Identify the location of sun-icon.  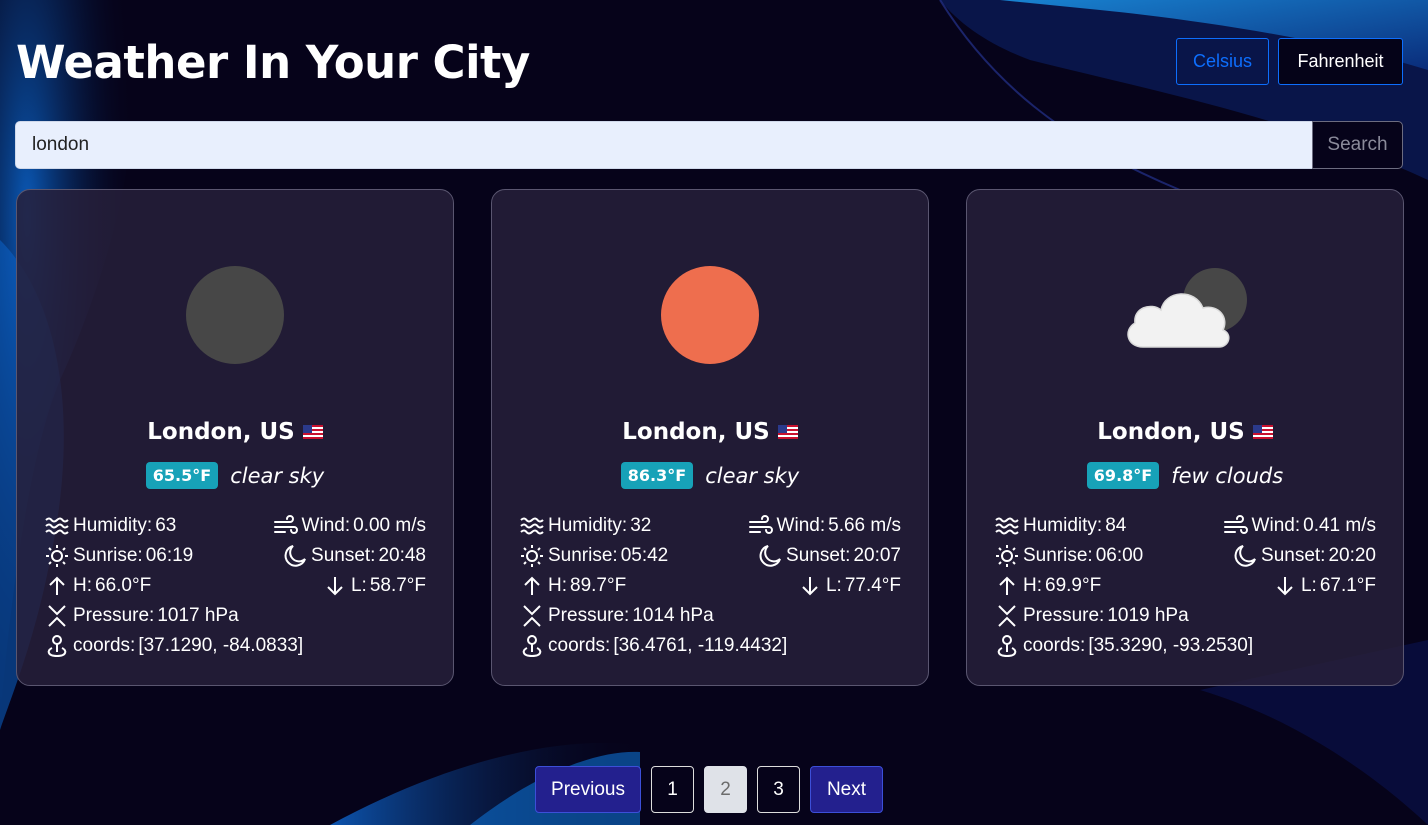
(710, 315).